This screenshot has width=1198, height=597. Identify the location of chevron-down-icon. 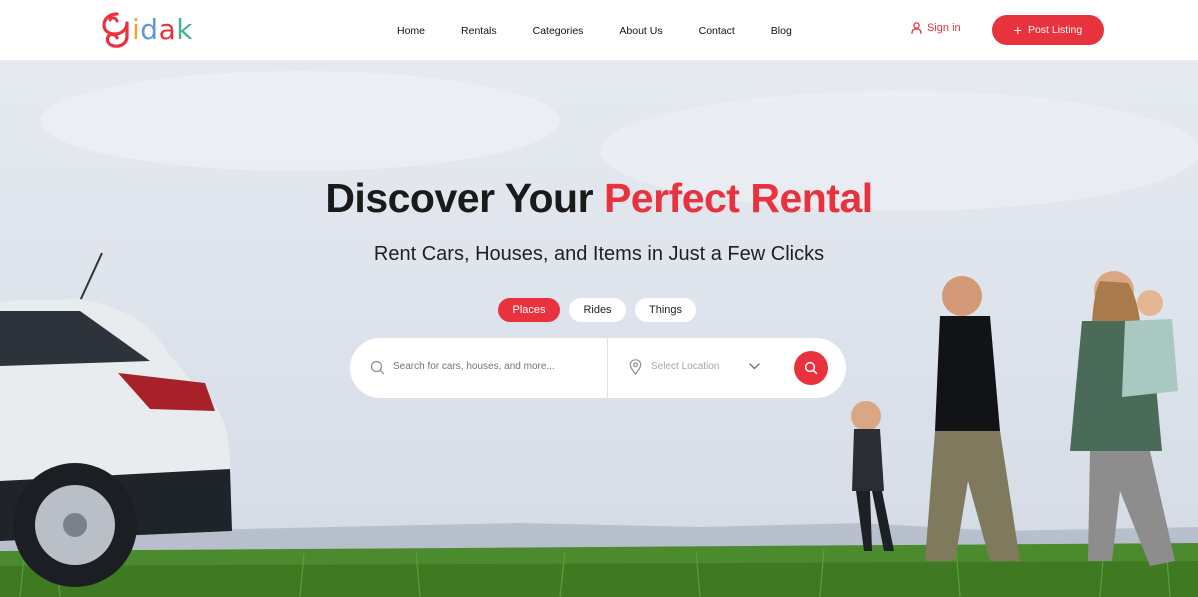
(754, 366).